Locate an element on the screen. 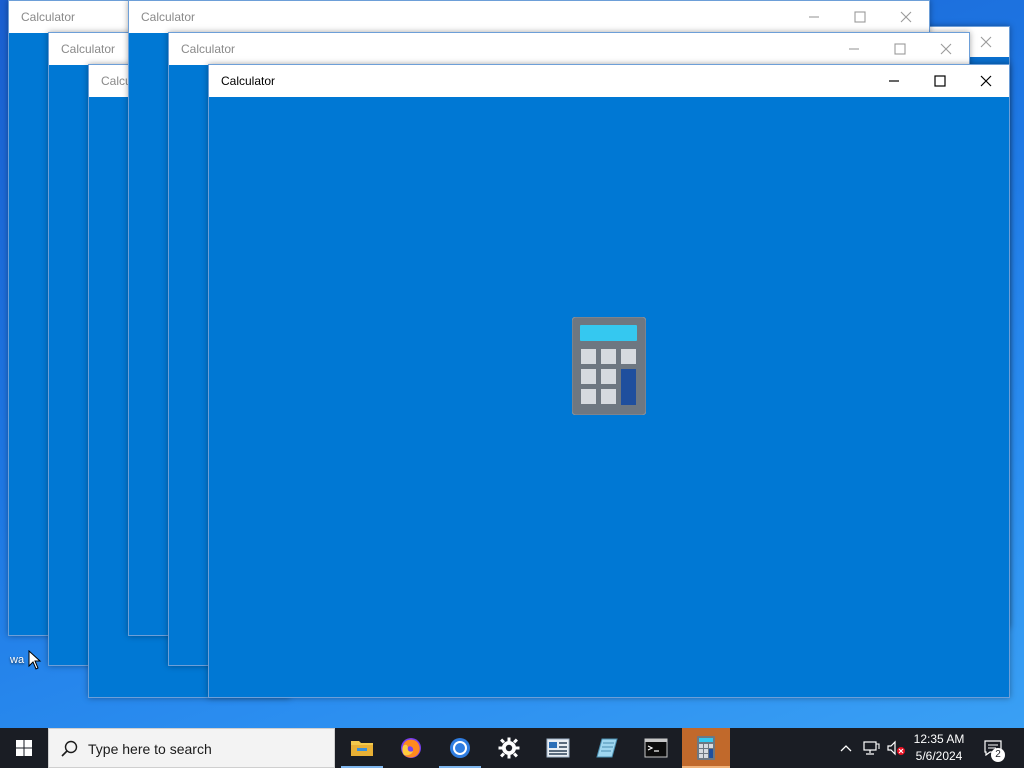 The width and height of the screenshot is (1024, 768). news-icon is located at coordinates (558, 748).